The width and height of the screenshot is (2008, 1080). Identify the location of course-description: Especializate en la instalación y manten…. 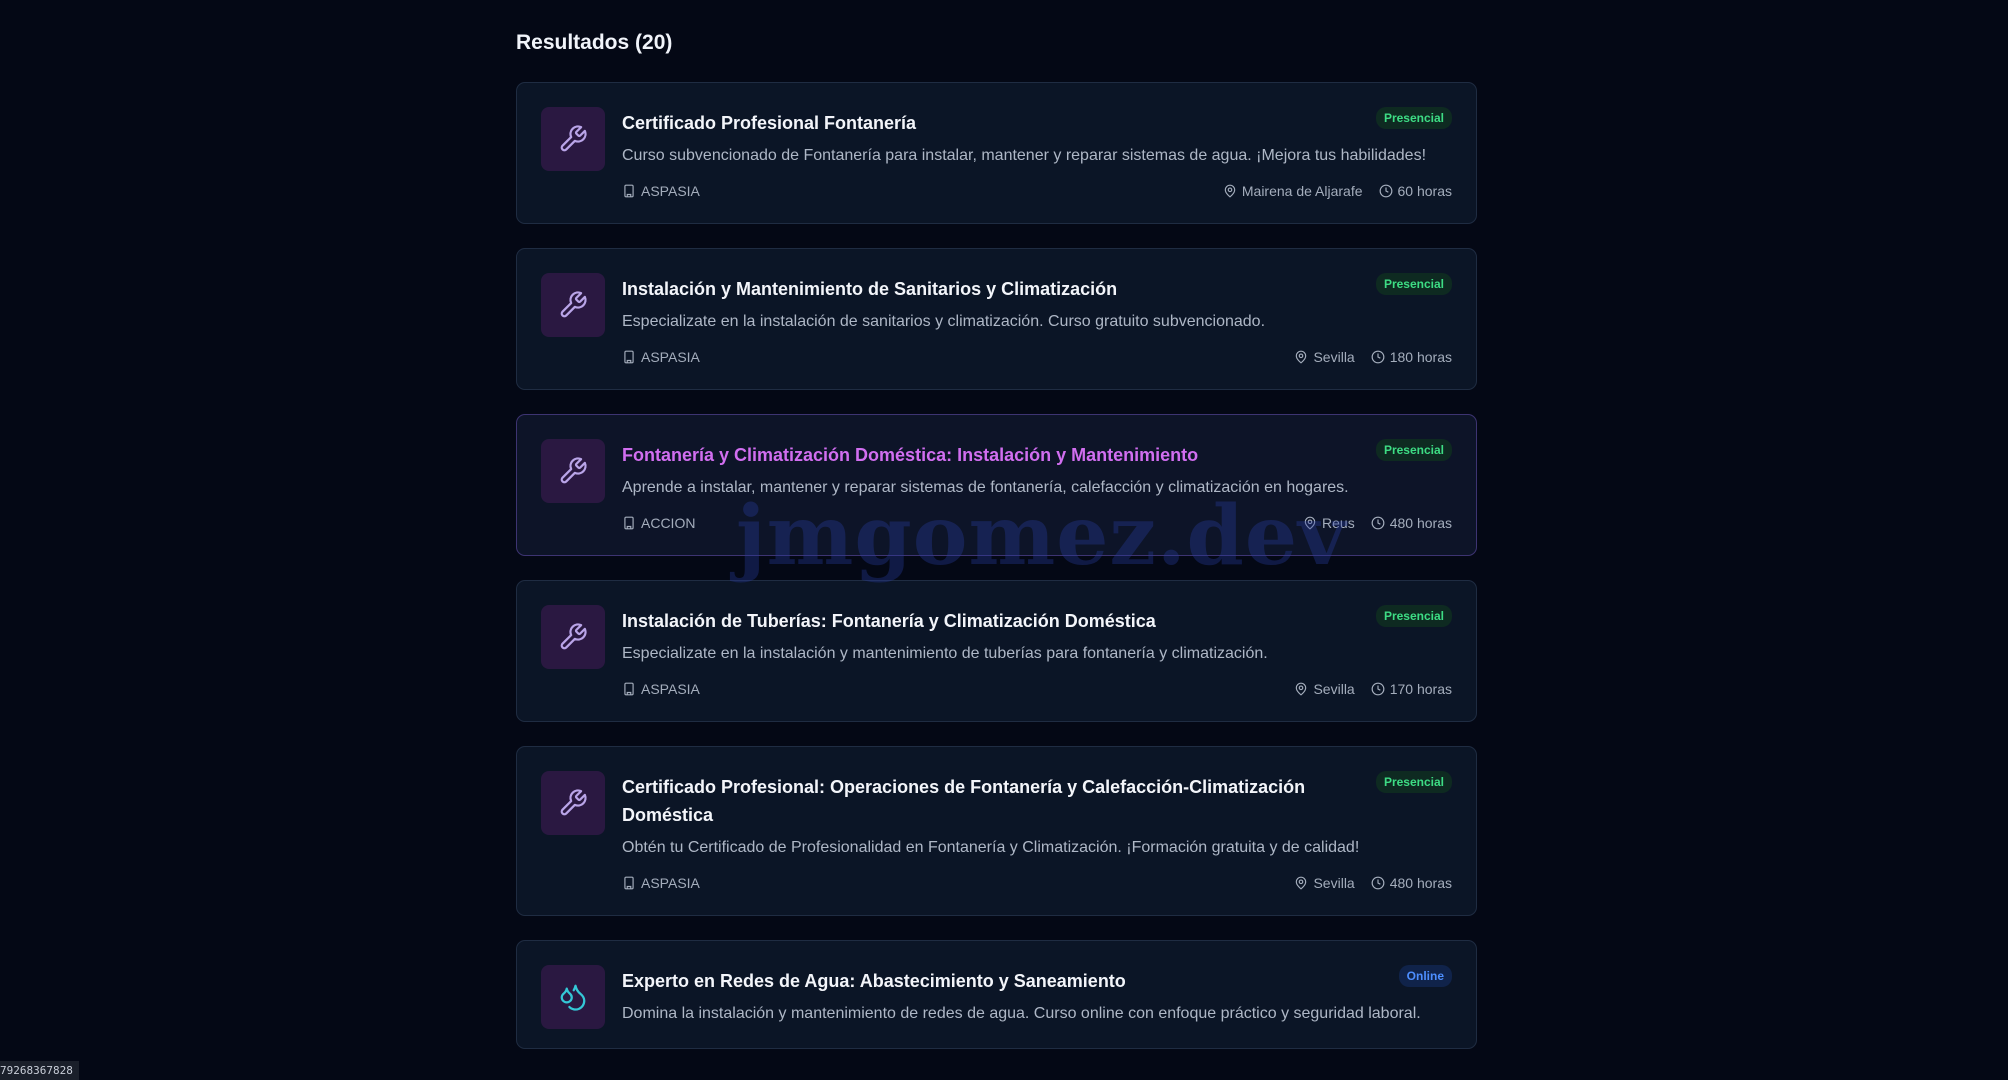
(945, 653).